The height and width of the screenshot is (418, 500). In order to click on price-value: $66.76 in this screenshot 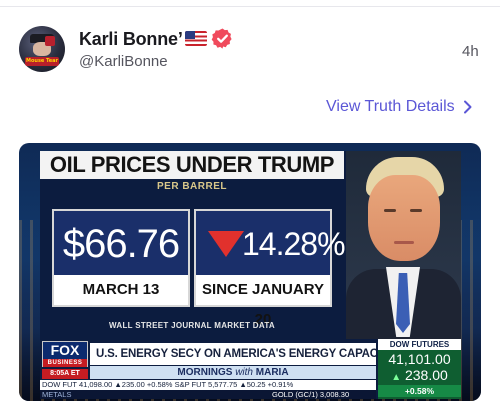, I will do `click(121, 244)`.